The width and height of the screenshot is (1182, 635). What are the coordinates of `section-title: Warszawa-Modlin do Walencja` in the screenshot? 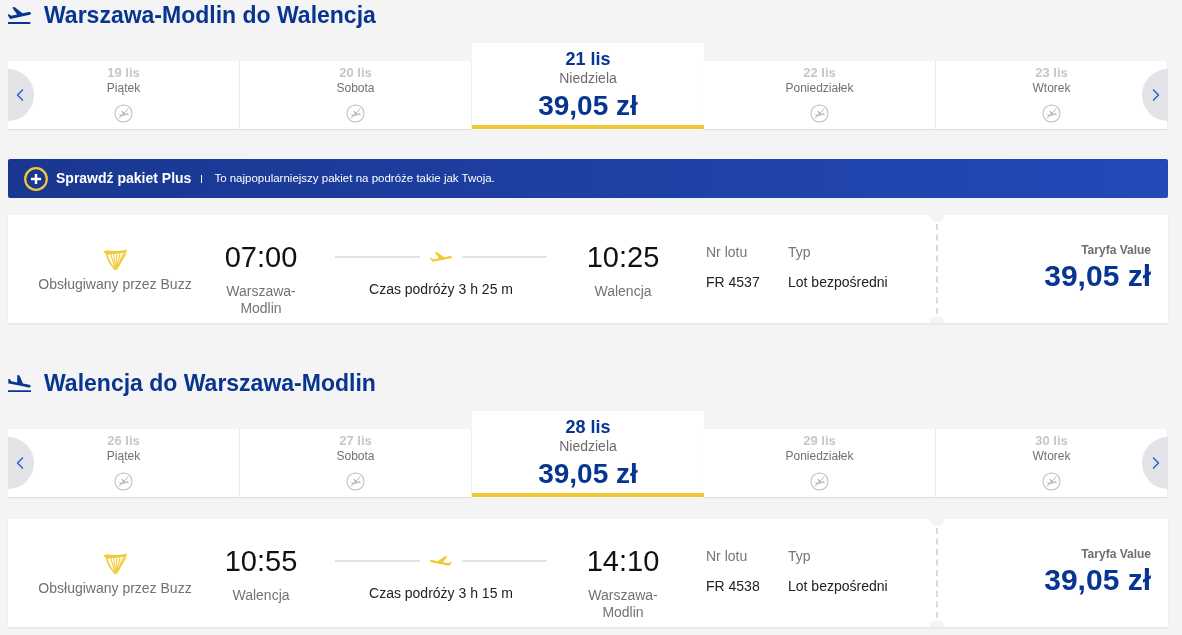 It's located at (210, 15).